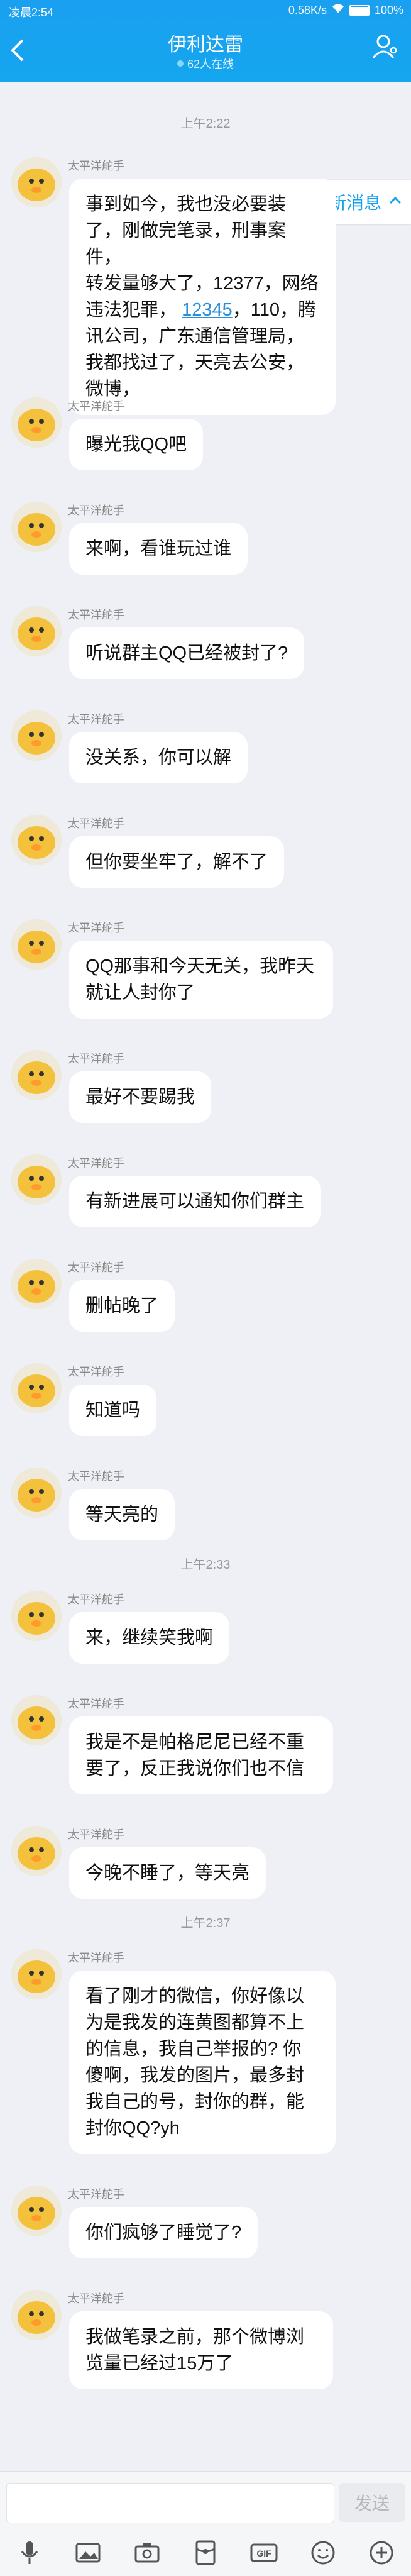 Image resolution: width=411 pixels, height=2576 pixels. I want to click on message-bubble: 有新进展可以通知你们群主, so click(195, 1201).